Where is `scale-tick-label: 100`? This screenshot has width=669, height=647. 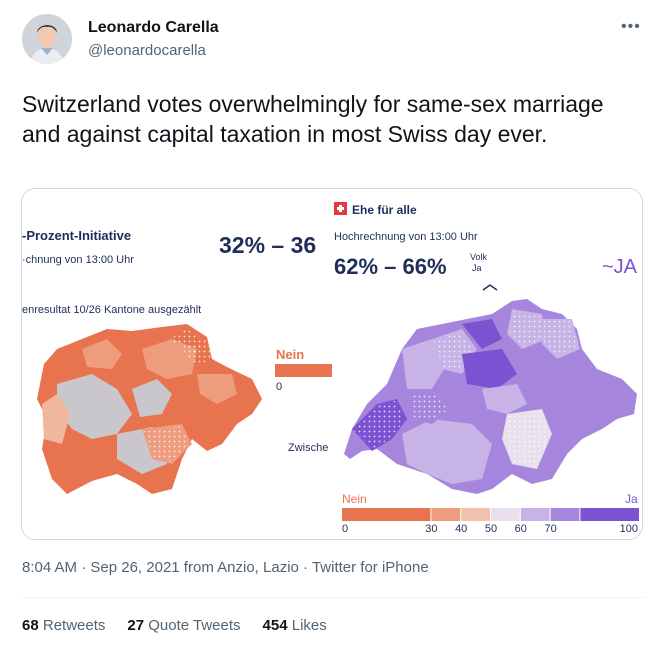 scale-tick-label: 100 is located at coordinates (629, 529).